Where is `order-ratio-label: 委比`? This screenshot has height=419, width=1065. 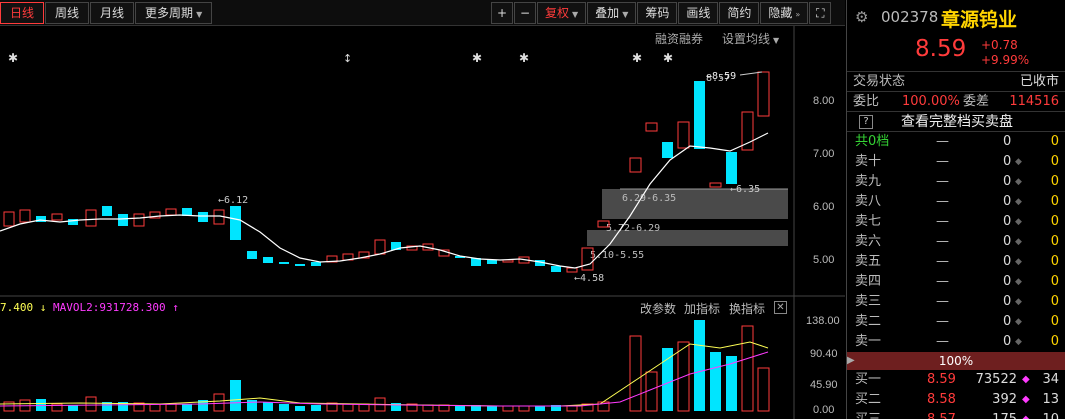 order-ratio-label: 委比 is located at coordinates (866, 101).